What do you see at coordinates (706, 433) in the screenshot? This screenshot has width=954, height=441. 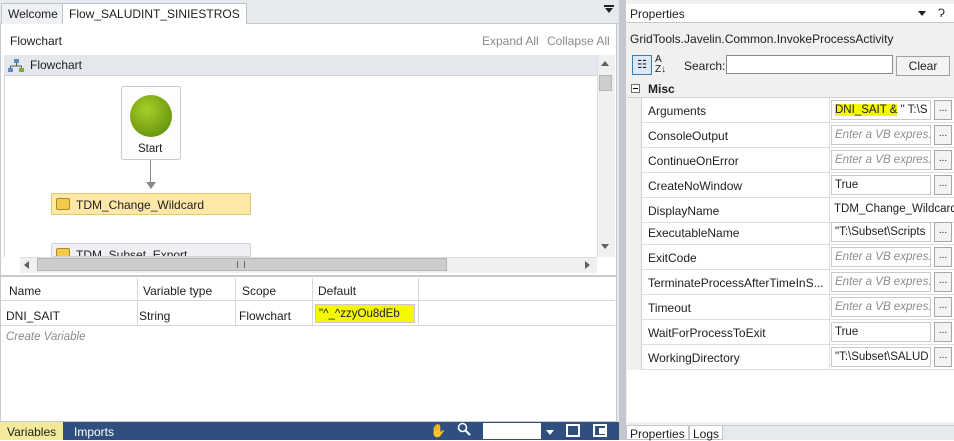 I see `tab-logs: Logs` at bounding box center [706, 433].